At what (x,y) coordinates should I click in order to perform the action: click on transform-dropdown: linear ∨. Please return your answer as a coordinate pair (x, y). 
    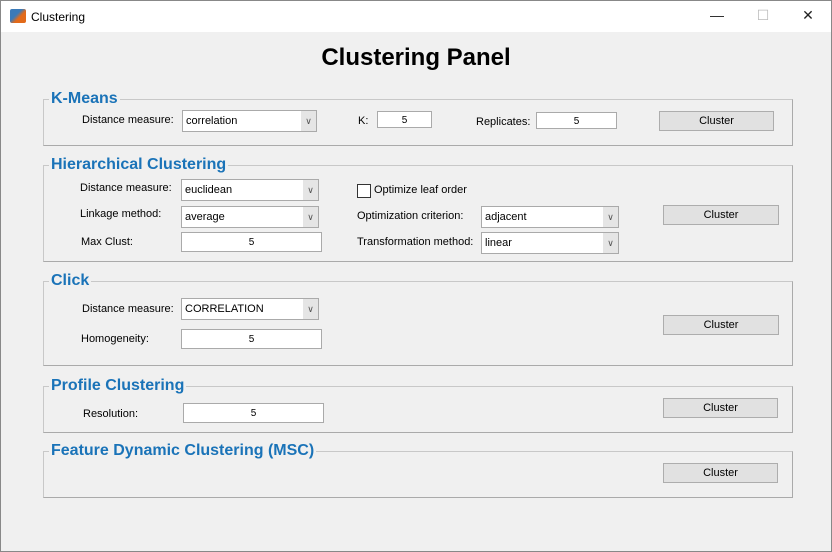
    Looking at the image, I should click on (550, 243).